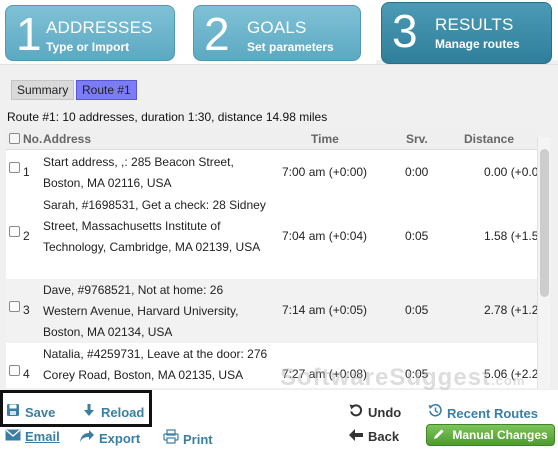  I want to click on row-number: 3, so click(26, 310).